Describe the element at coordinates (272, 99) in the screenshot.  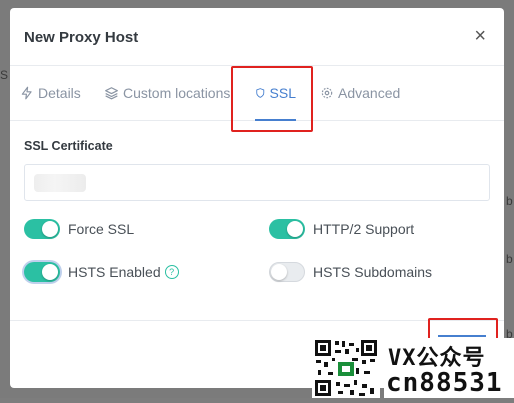
I see `highlight-box-ssl-tab` at that location.